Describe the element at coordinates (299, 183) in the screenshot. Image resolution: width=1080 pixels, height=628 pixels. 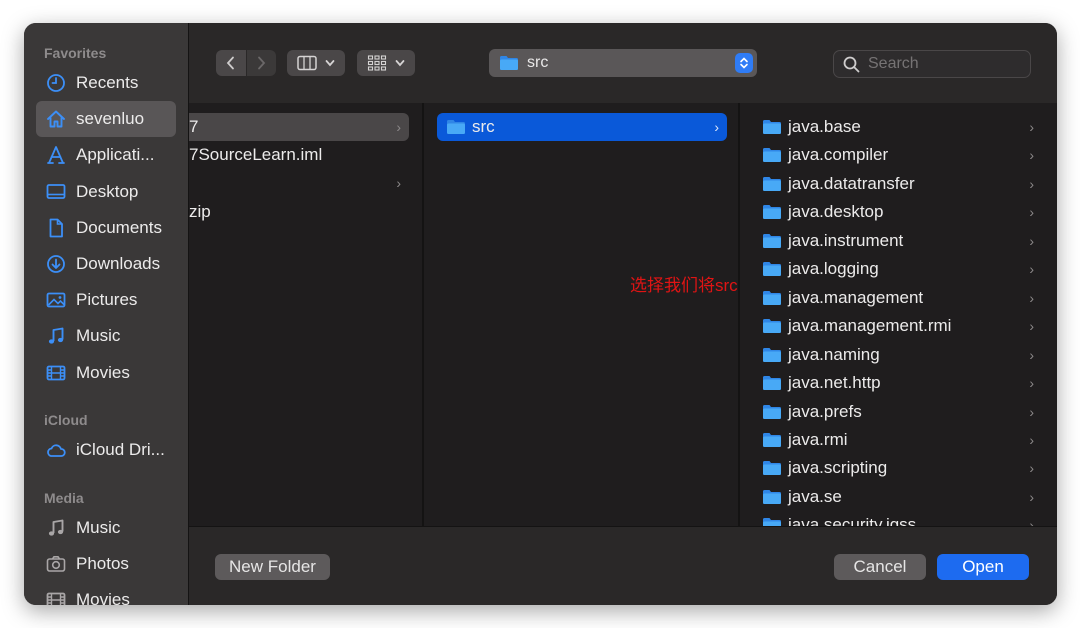
I see `list-item: ›` at that location.